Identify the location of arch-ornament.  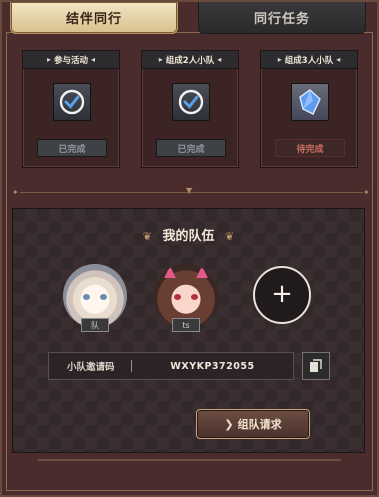
(189, 474).